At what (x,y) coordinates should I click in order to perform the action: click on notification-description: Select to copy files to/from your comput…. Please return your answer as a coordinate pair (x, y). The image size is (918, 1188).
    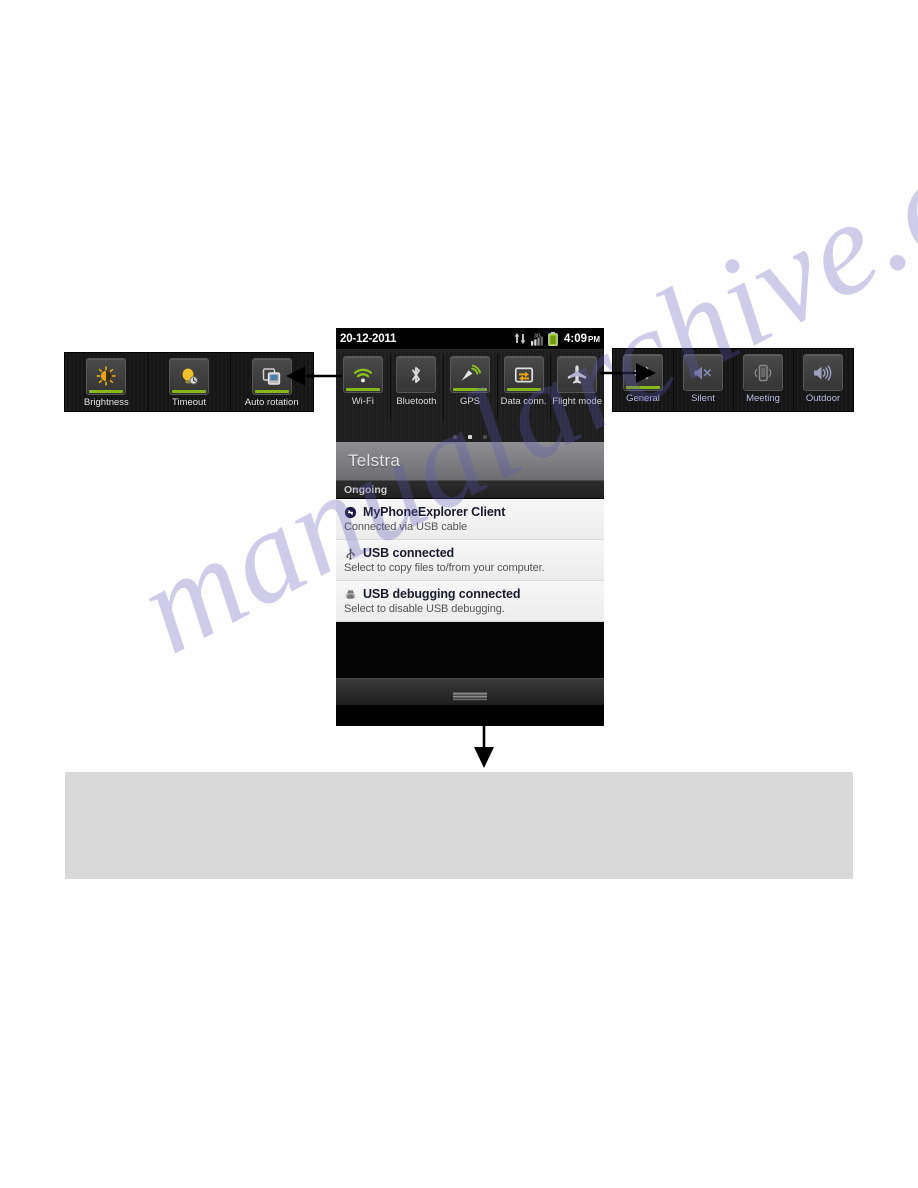
    Looking at the image, I should click on (444, 568).